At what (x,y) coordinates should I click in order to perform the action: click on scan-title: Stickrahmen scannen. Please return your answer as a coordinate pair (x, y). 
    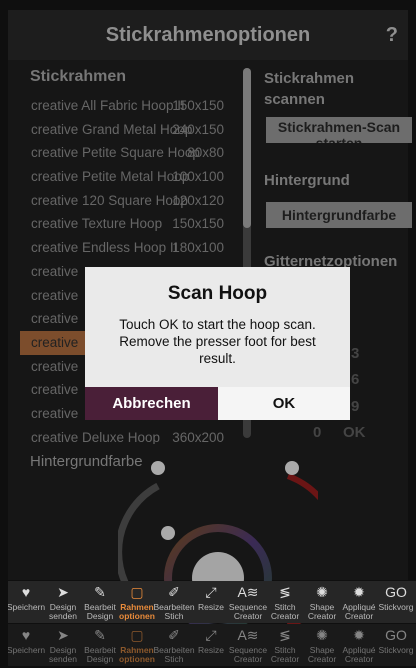
    Looking at the image, I should click on (309, 89).